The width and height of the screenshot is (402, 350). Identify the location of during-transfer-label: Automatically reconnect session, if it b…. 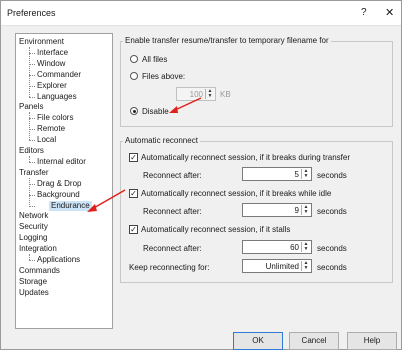
(245, 157).